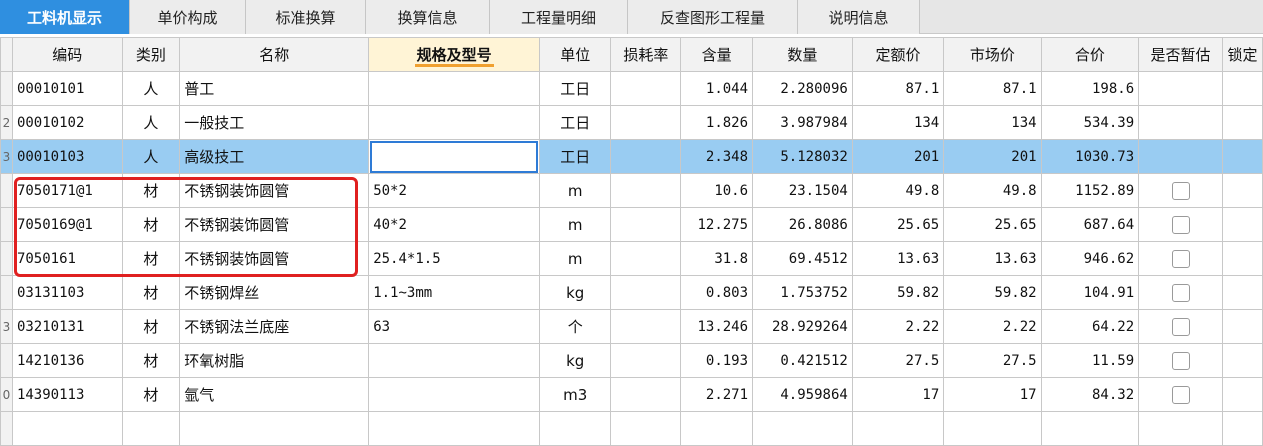  I want to click on code-cell: 00010102, so click(67, 122).